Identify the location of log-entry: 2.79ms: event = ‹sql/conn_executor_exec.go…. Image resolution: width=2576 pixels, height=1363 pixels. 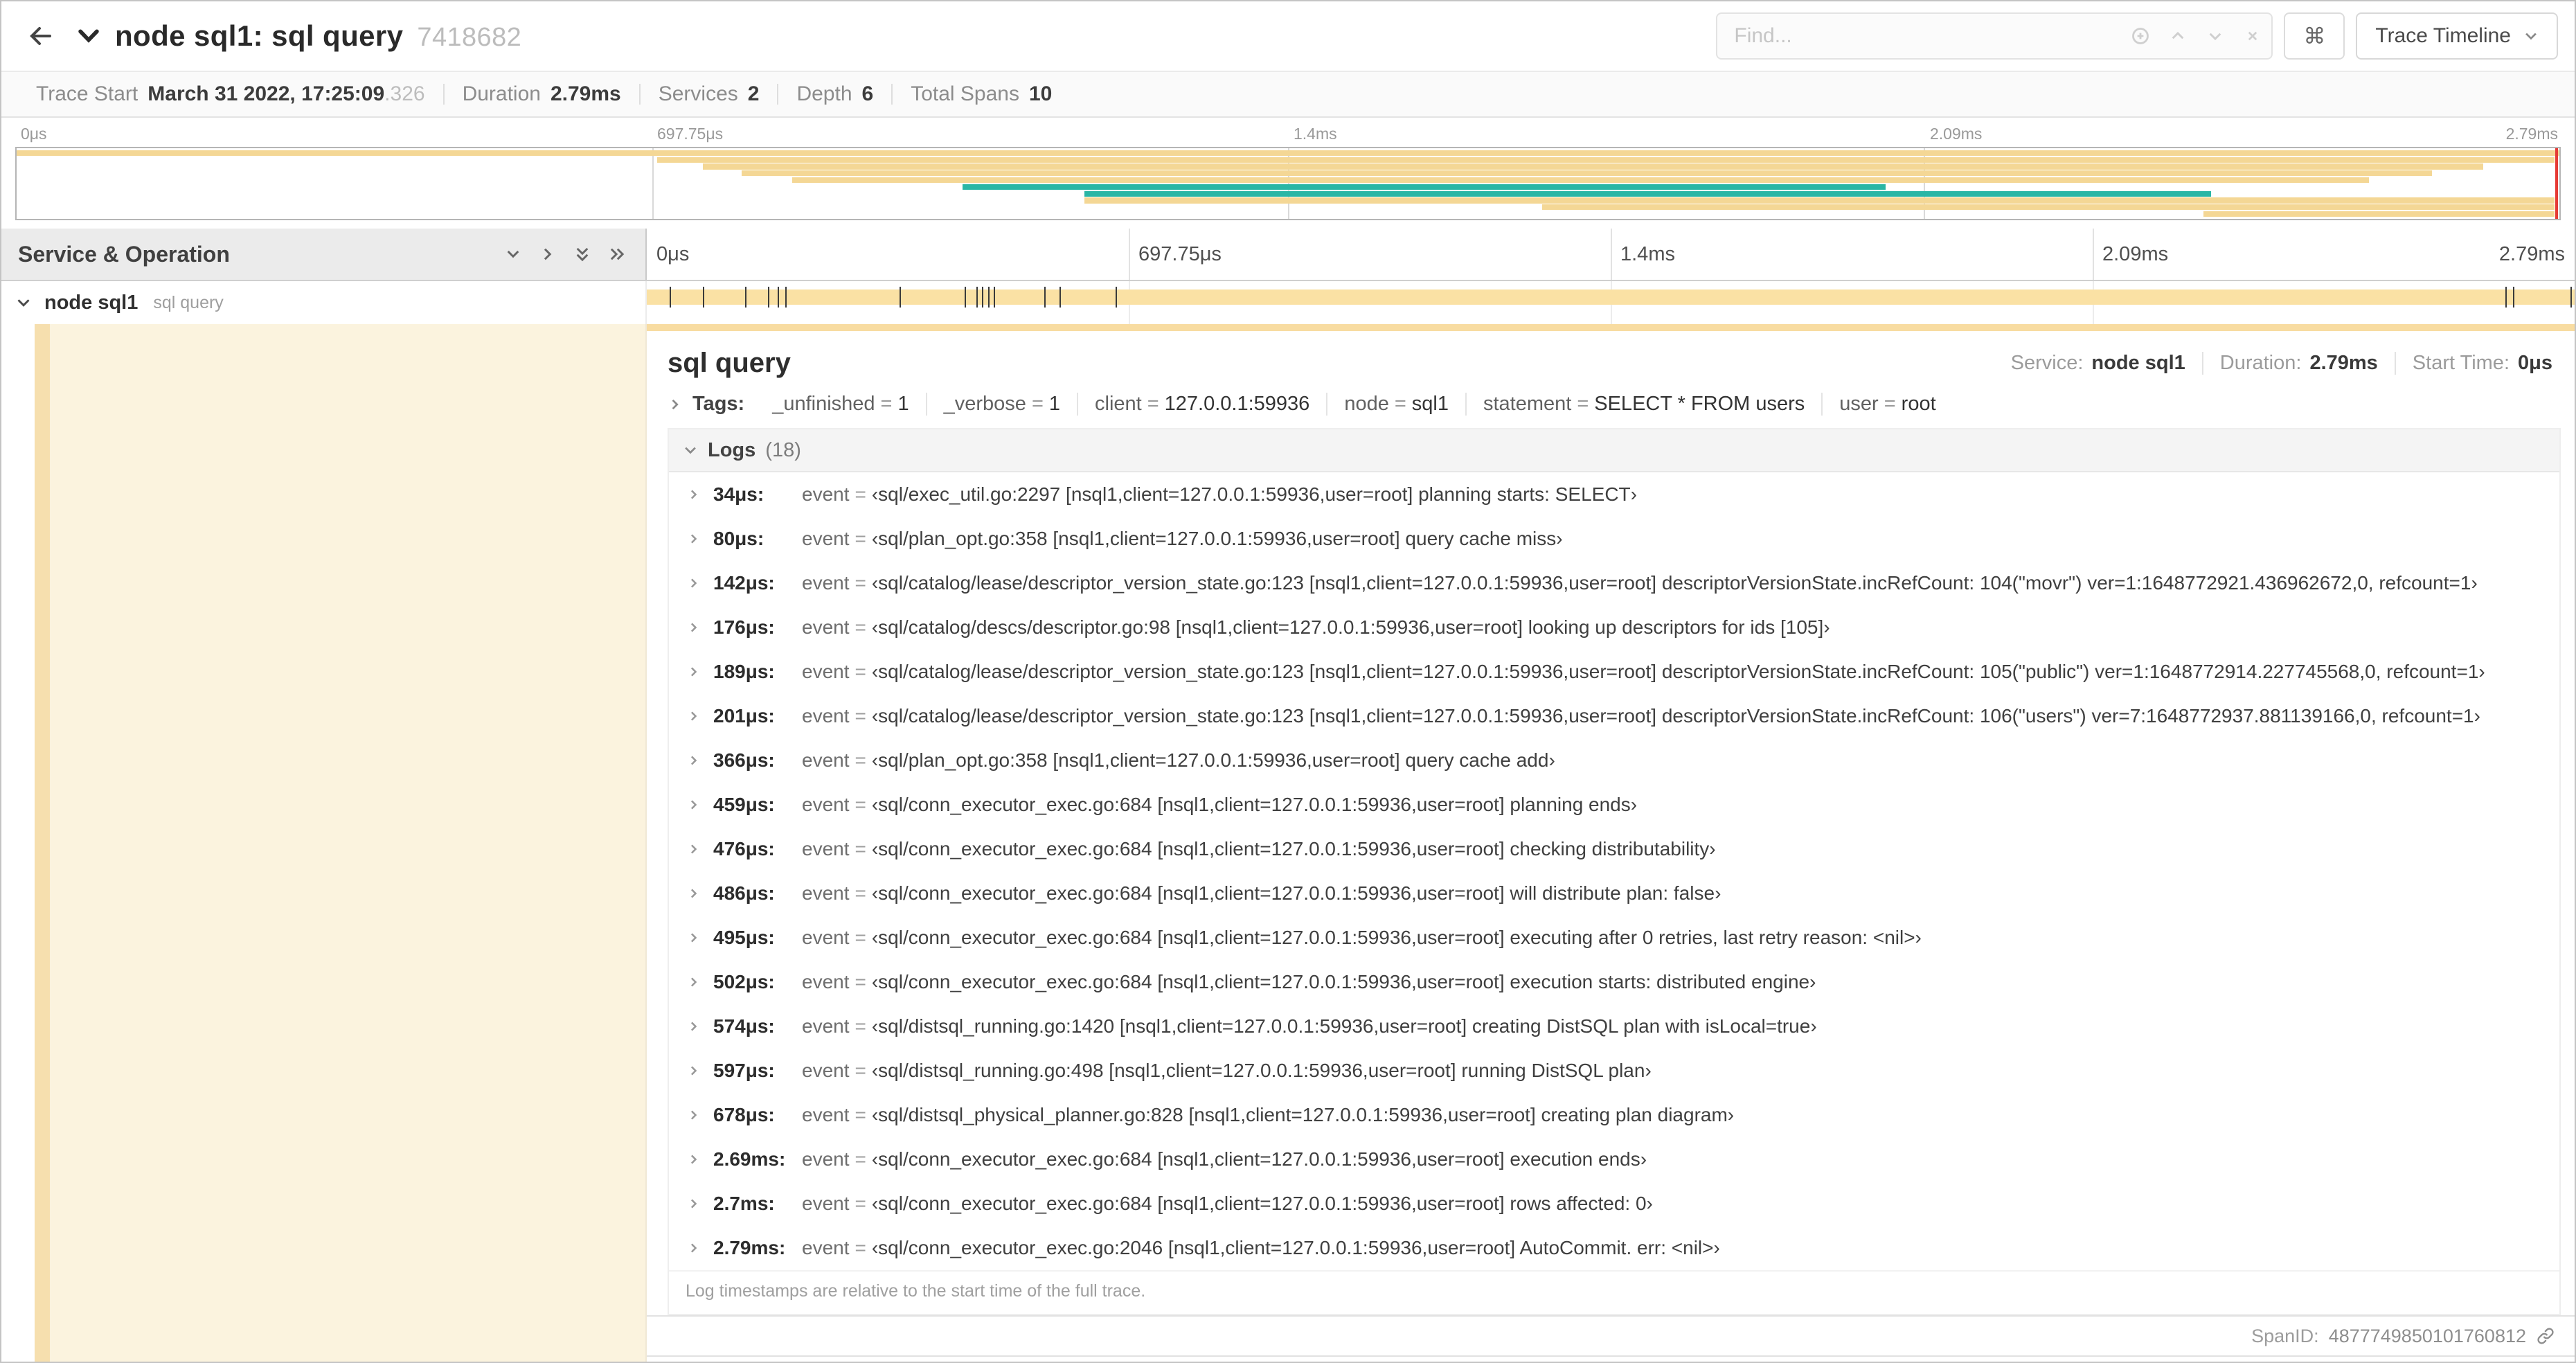
(1614, 1248).